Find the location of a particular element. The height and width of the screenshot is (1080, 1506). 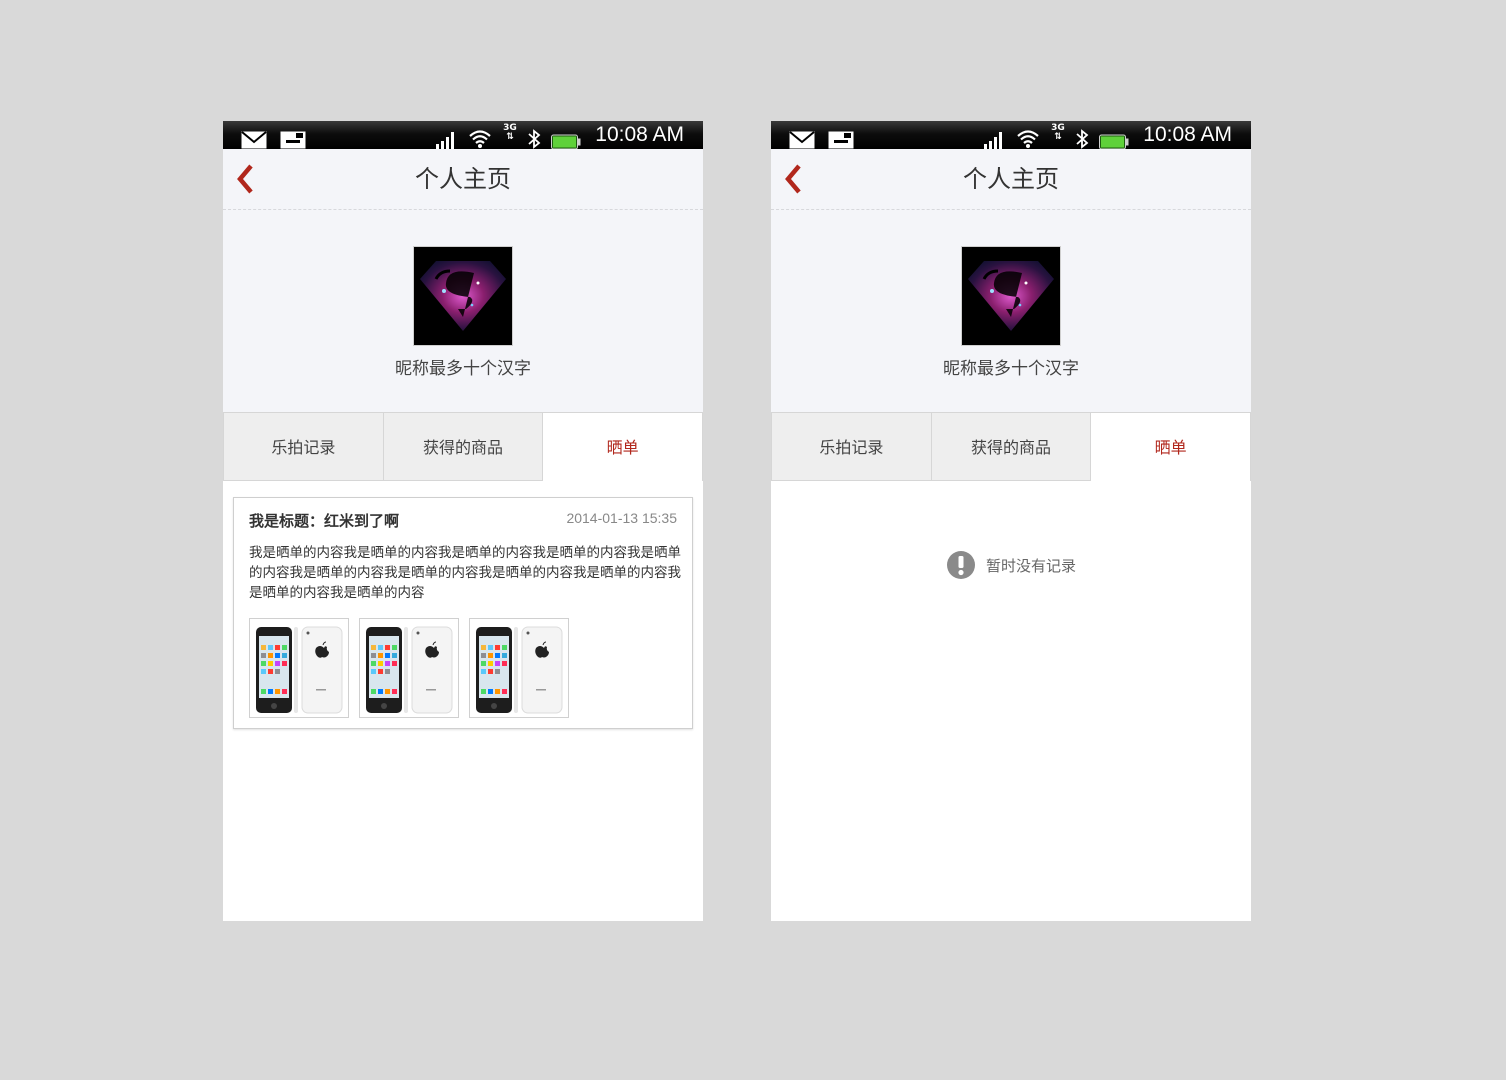

empty-state-text: 暂时没有记录 is located at coordinates (1030, 565).